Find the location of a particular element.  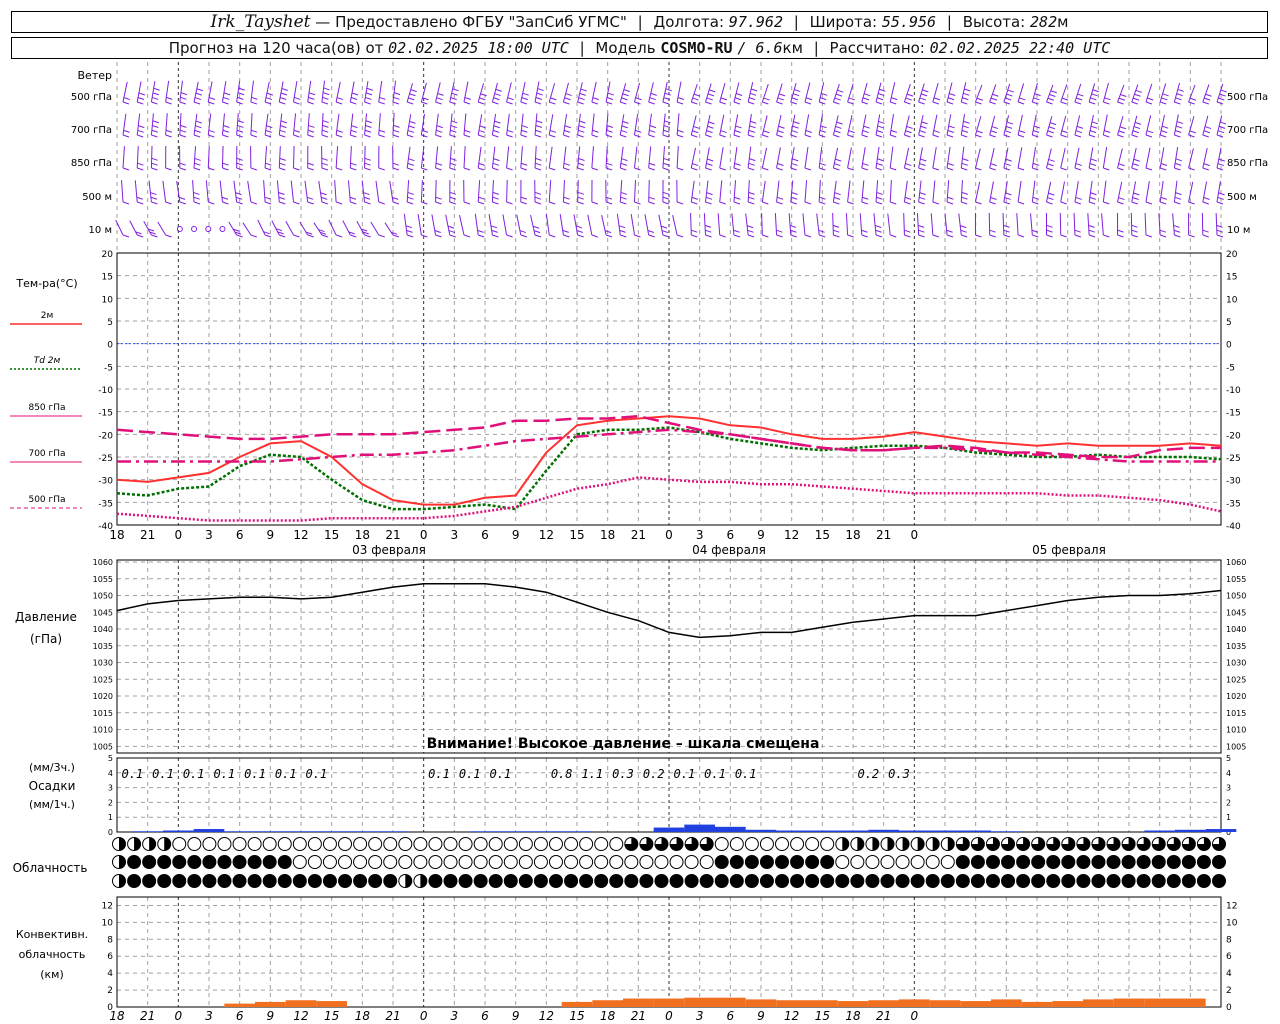

cloud-title: Облачность is located at coordinates (50, 868).